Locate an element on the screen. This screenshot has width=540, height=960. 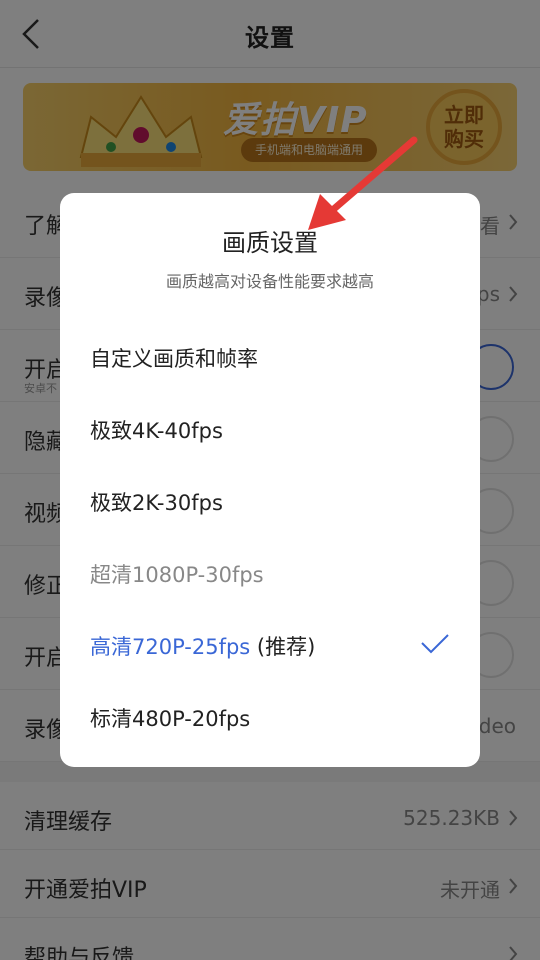
quality-option-text: 自定义画质和帧率 is located at coordinates (174, 359).